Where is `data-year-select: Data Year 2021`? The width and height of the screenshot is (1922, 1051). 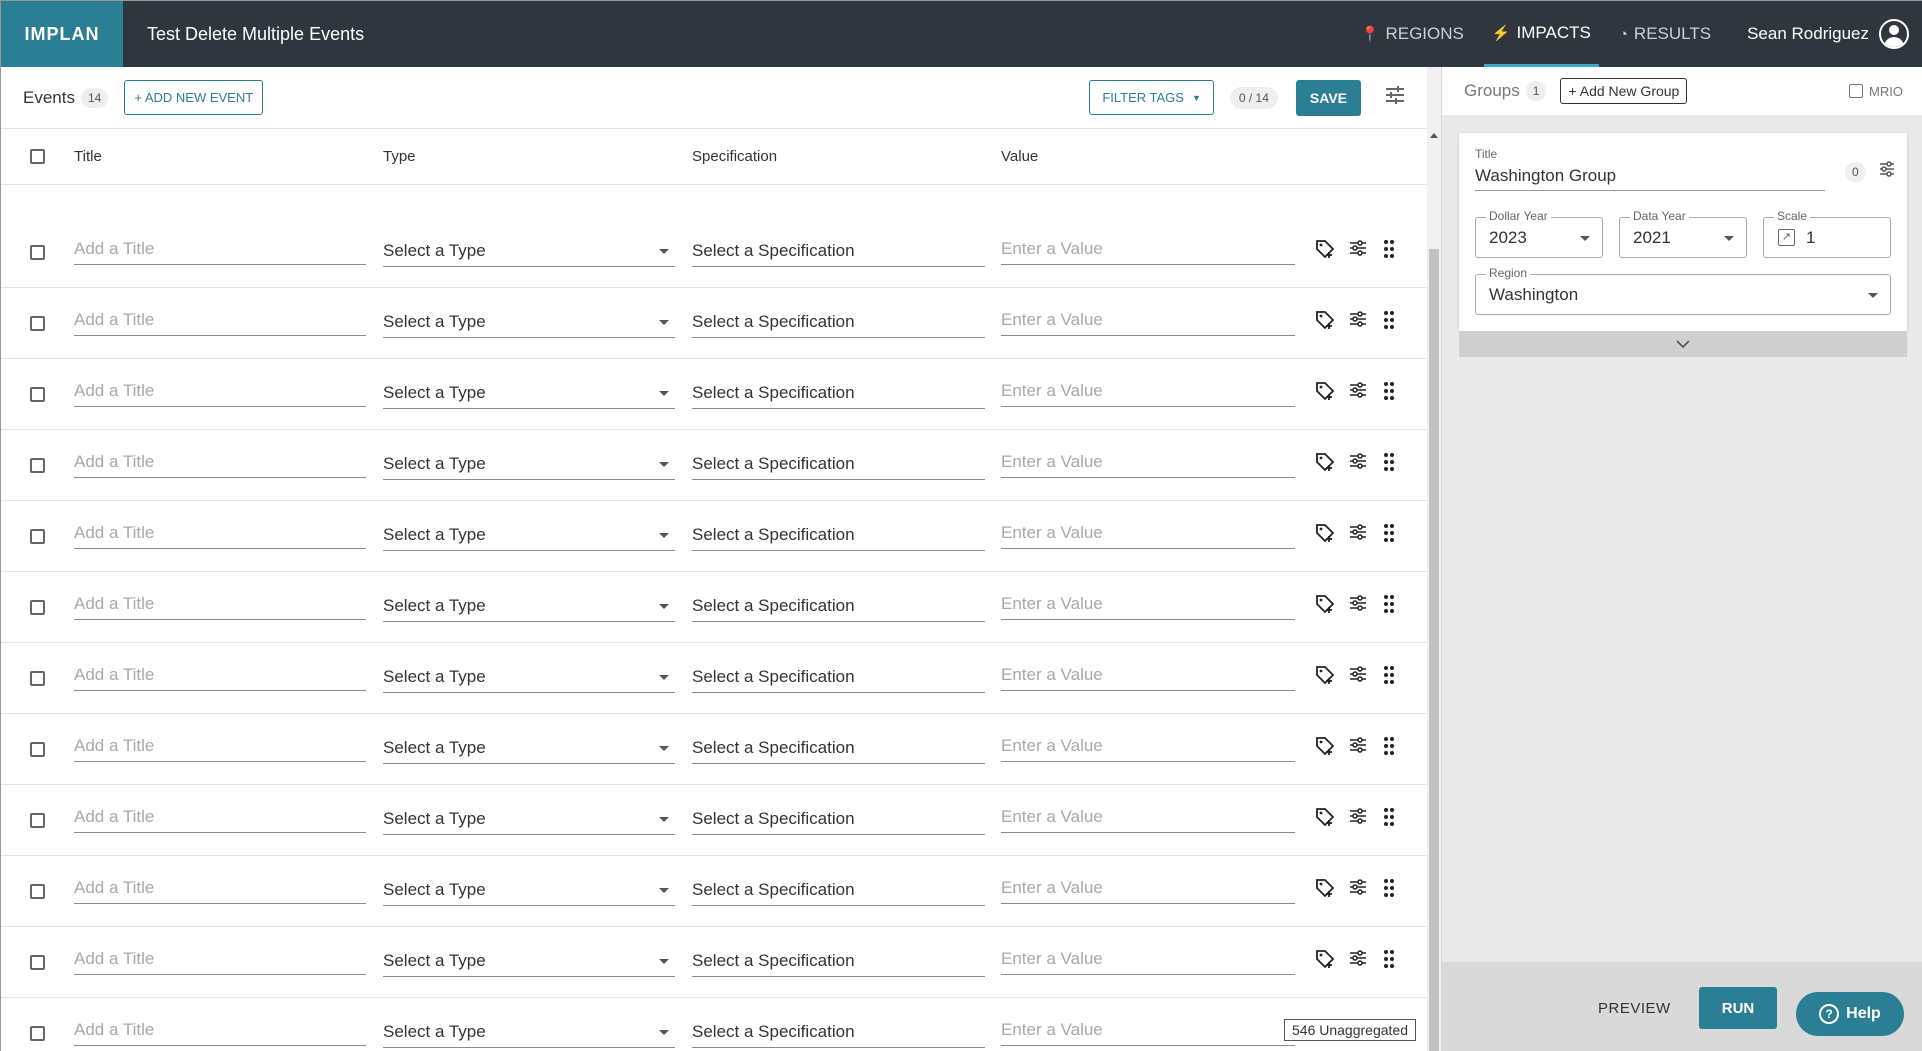 data-year-select: Data Year 2021 is located at coordinates (1683, 233).